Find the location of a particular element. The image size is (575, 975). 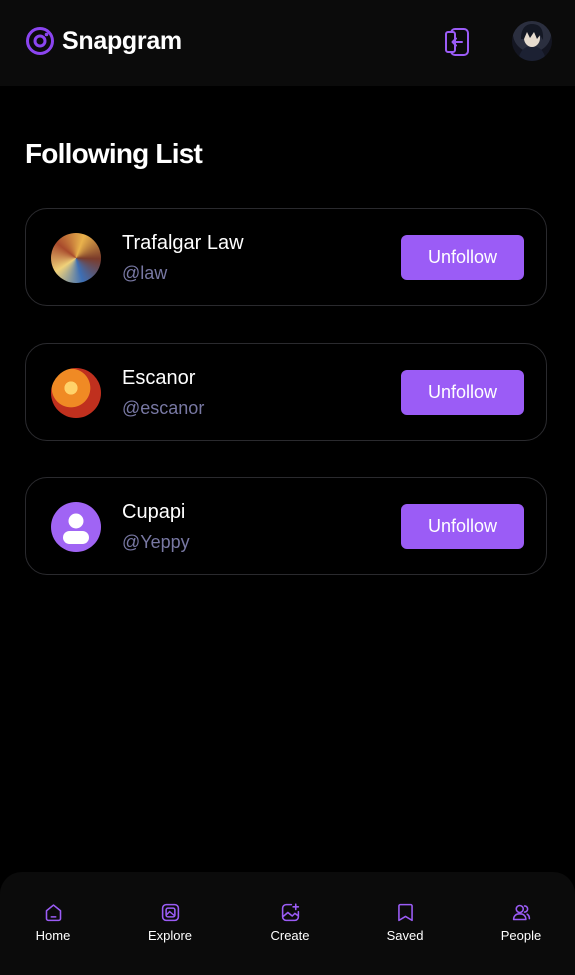

following-card: Cupapi @Yeppy Unfollow is located at coordinates (286, 526).